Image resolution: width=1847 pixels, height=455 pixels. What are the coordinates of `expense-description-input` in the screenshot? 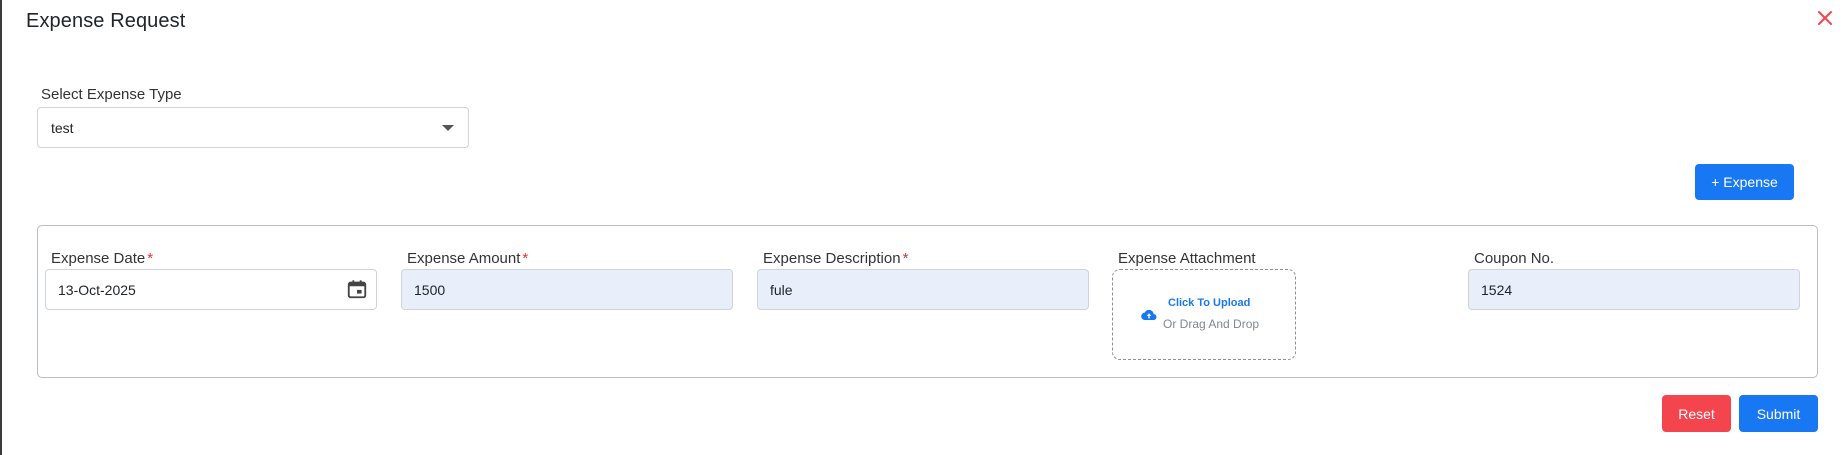 It's located at (923, 289).